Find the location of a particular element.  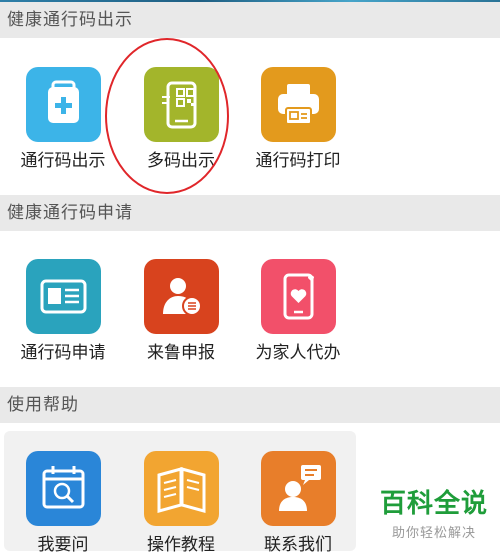

tile-contact-us: 联系我们 is located at coordinates (298, 503).